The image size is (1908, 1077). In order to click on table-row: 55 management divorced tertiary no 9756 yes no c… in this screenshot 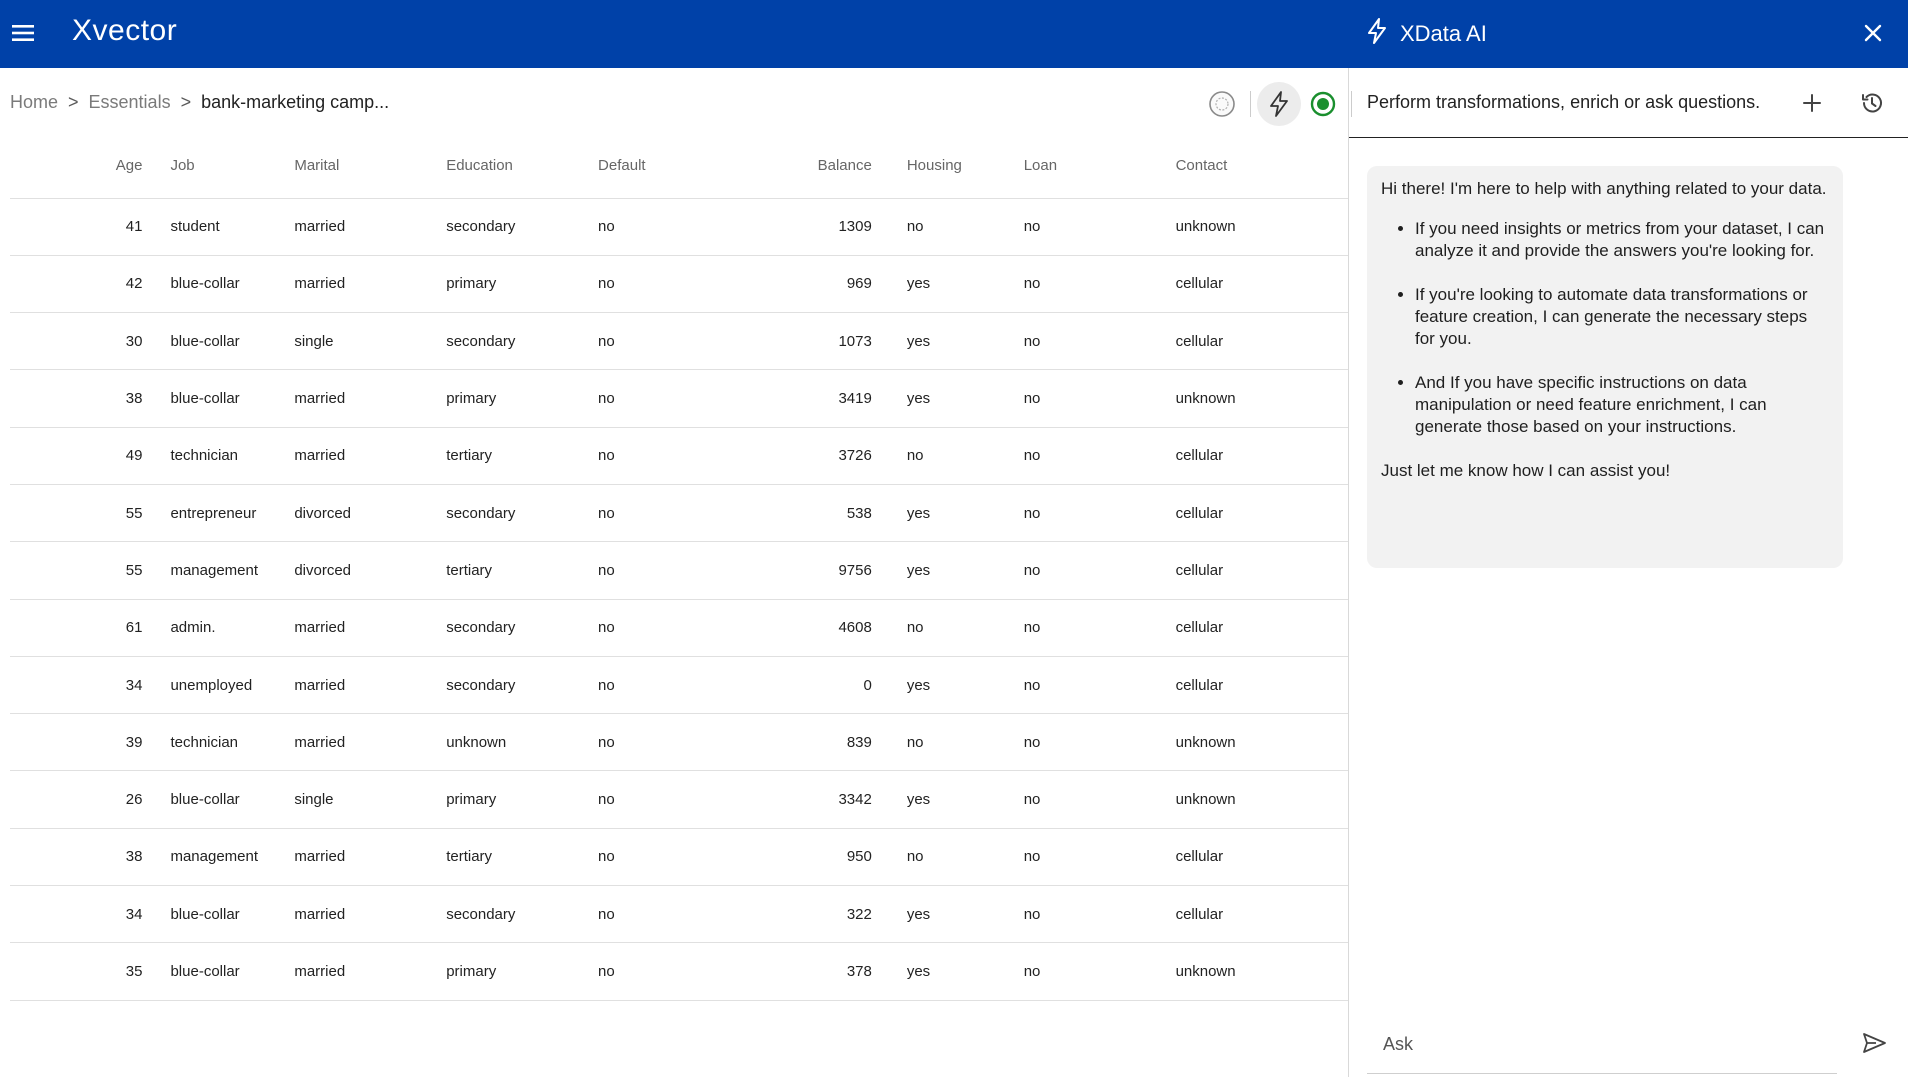, I will do `click(679, 570)`.